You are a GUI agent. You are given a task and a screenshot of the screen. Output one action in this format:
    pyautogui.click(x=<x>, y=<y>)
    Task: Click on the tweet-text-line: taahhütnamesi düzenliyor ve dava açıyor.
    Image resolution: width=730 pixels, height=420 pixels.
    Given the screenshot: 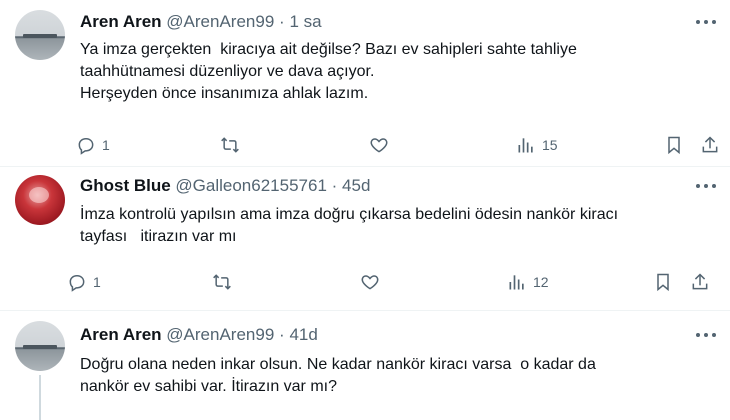 What is the action you would take?
    pyautogui.click(x=227, y=71)
    